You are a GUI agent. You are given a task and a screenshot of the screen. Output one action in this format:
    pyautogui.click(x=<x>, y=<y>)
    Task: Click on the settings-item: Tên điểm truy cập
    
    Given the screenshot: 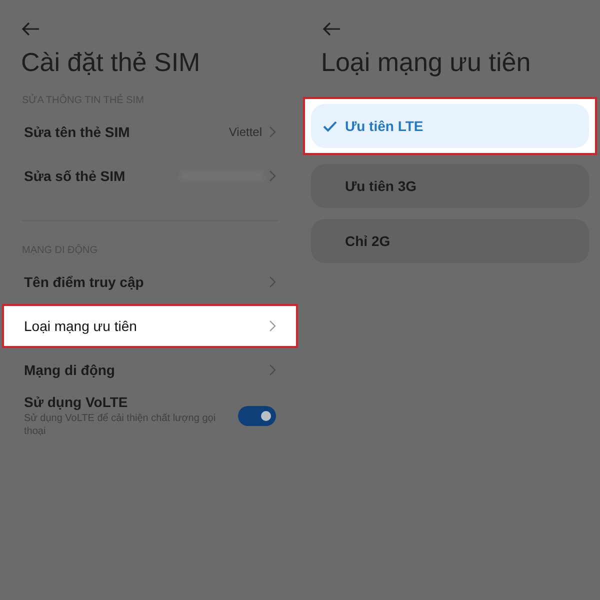 What is the action you would take?
    pyautogui.click(x=150, y=282)
    